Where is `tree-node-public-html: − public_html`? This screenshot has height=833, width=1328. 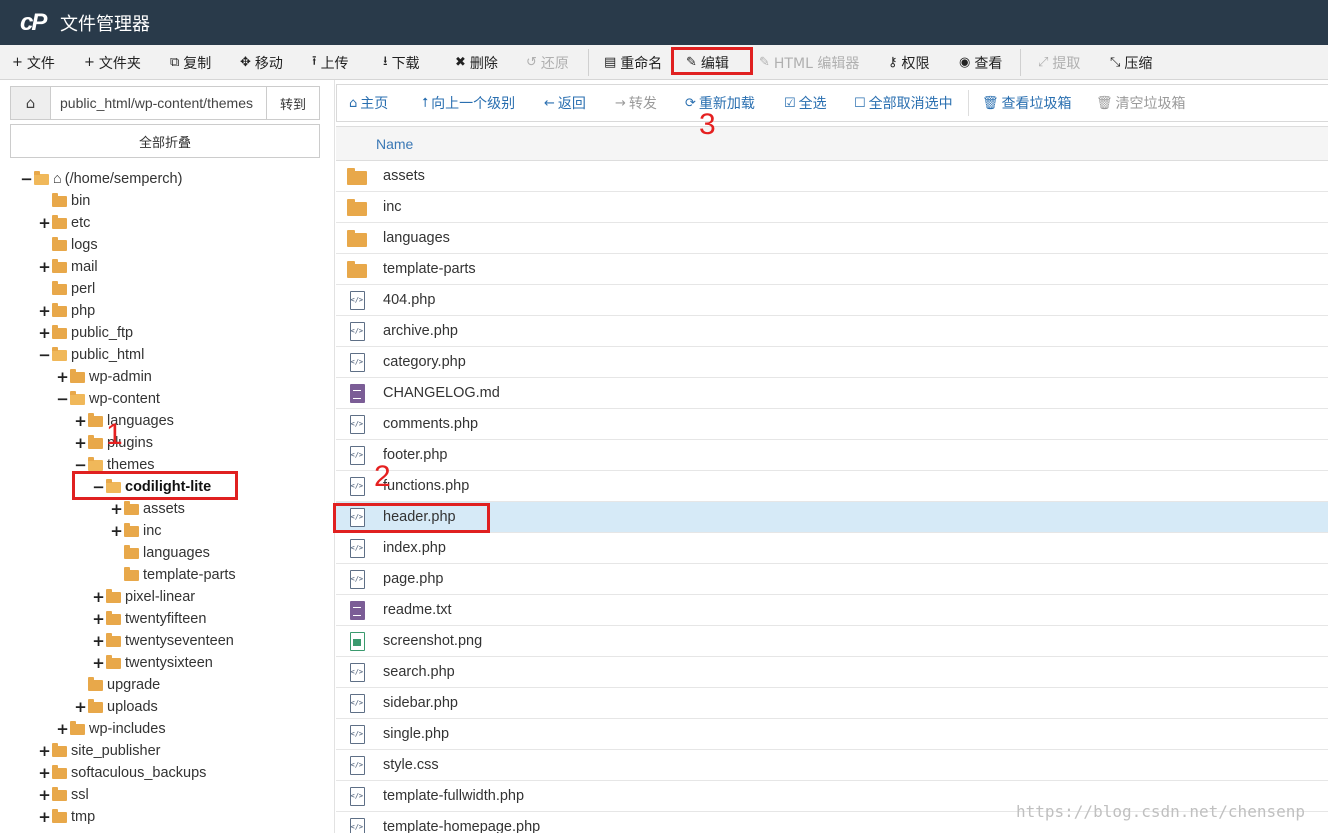
tree-node-public-html: − public_html is located at coordinates (91, 355).